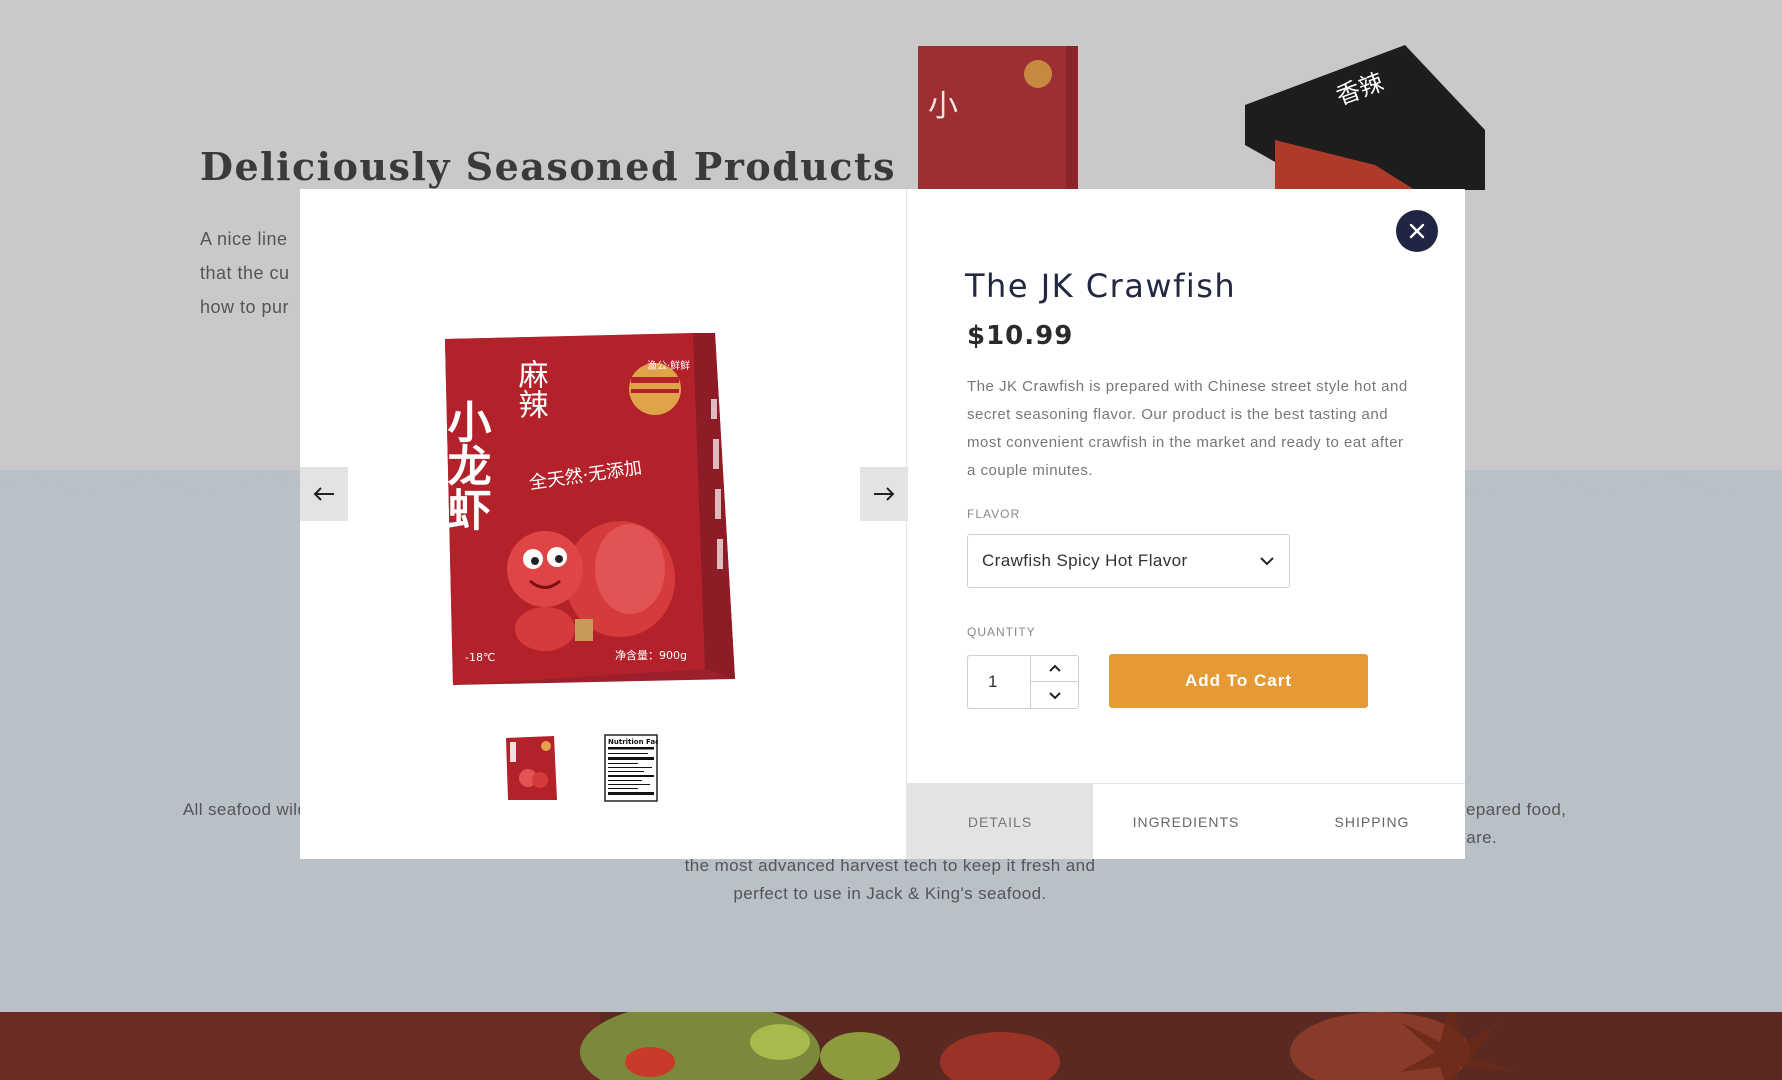  Describe the element at coordinates (943, 106) in the screenshot. I see `svg-text: 小` at that location.